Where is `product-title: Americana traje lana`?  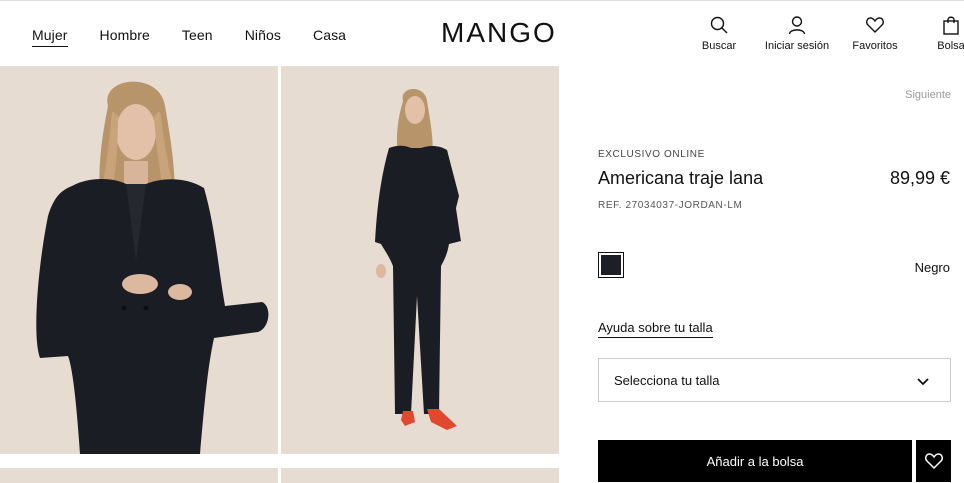 product-title: Americana traje lana is located at coordinates (681, 178).